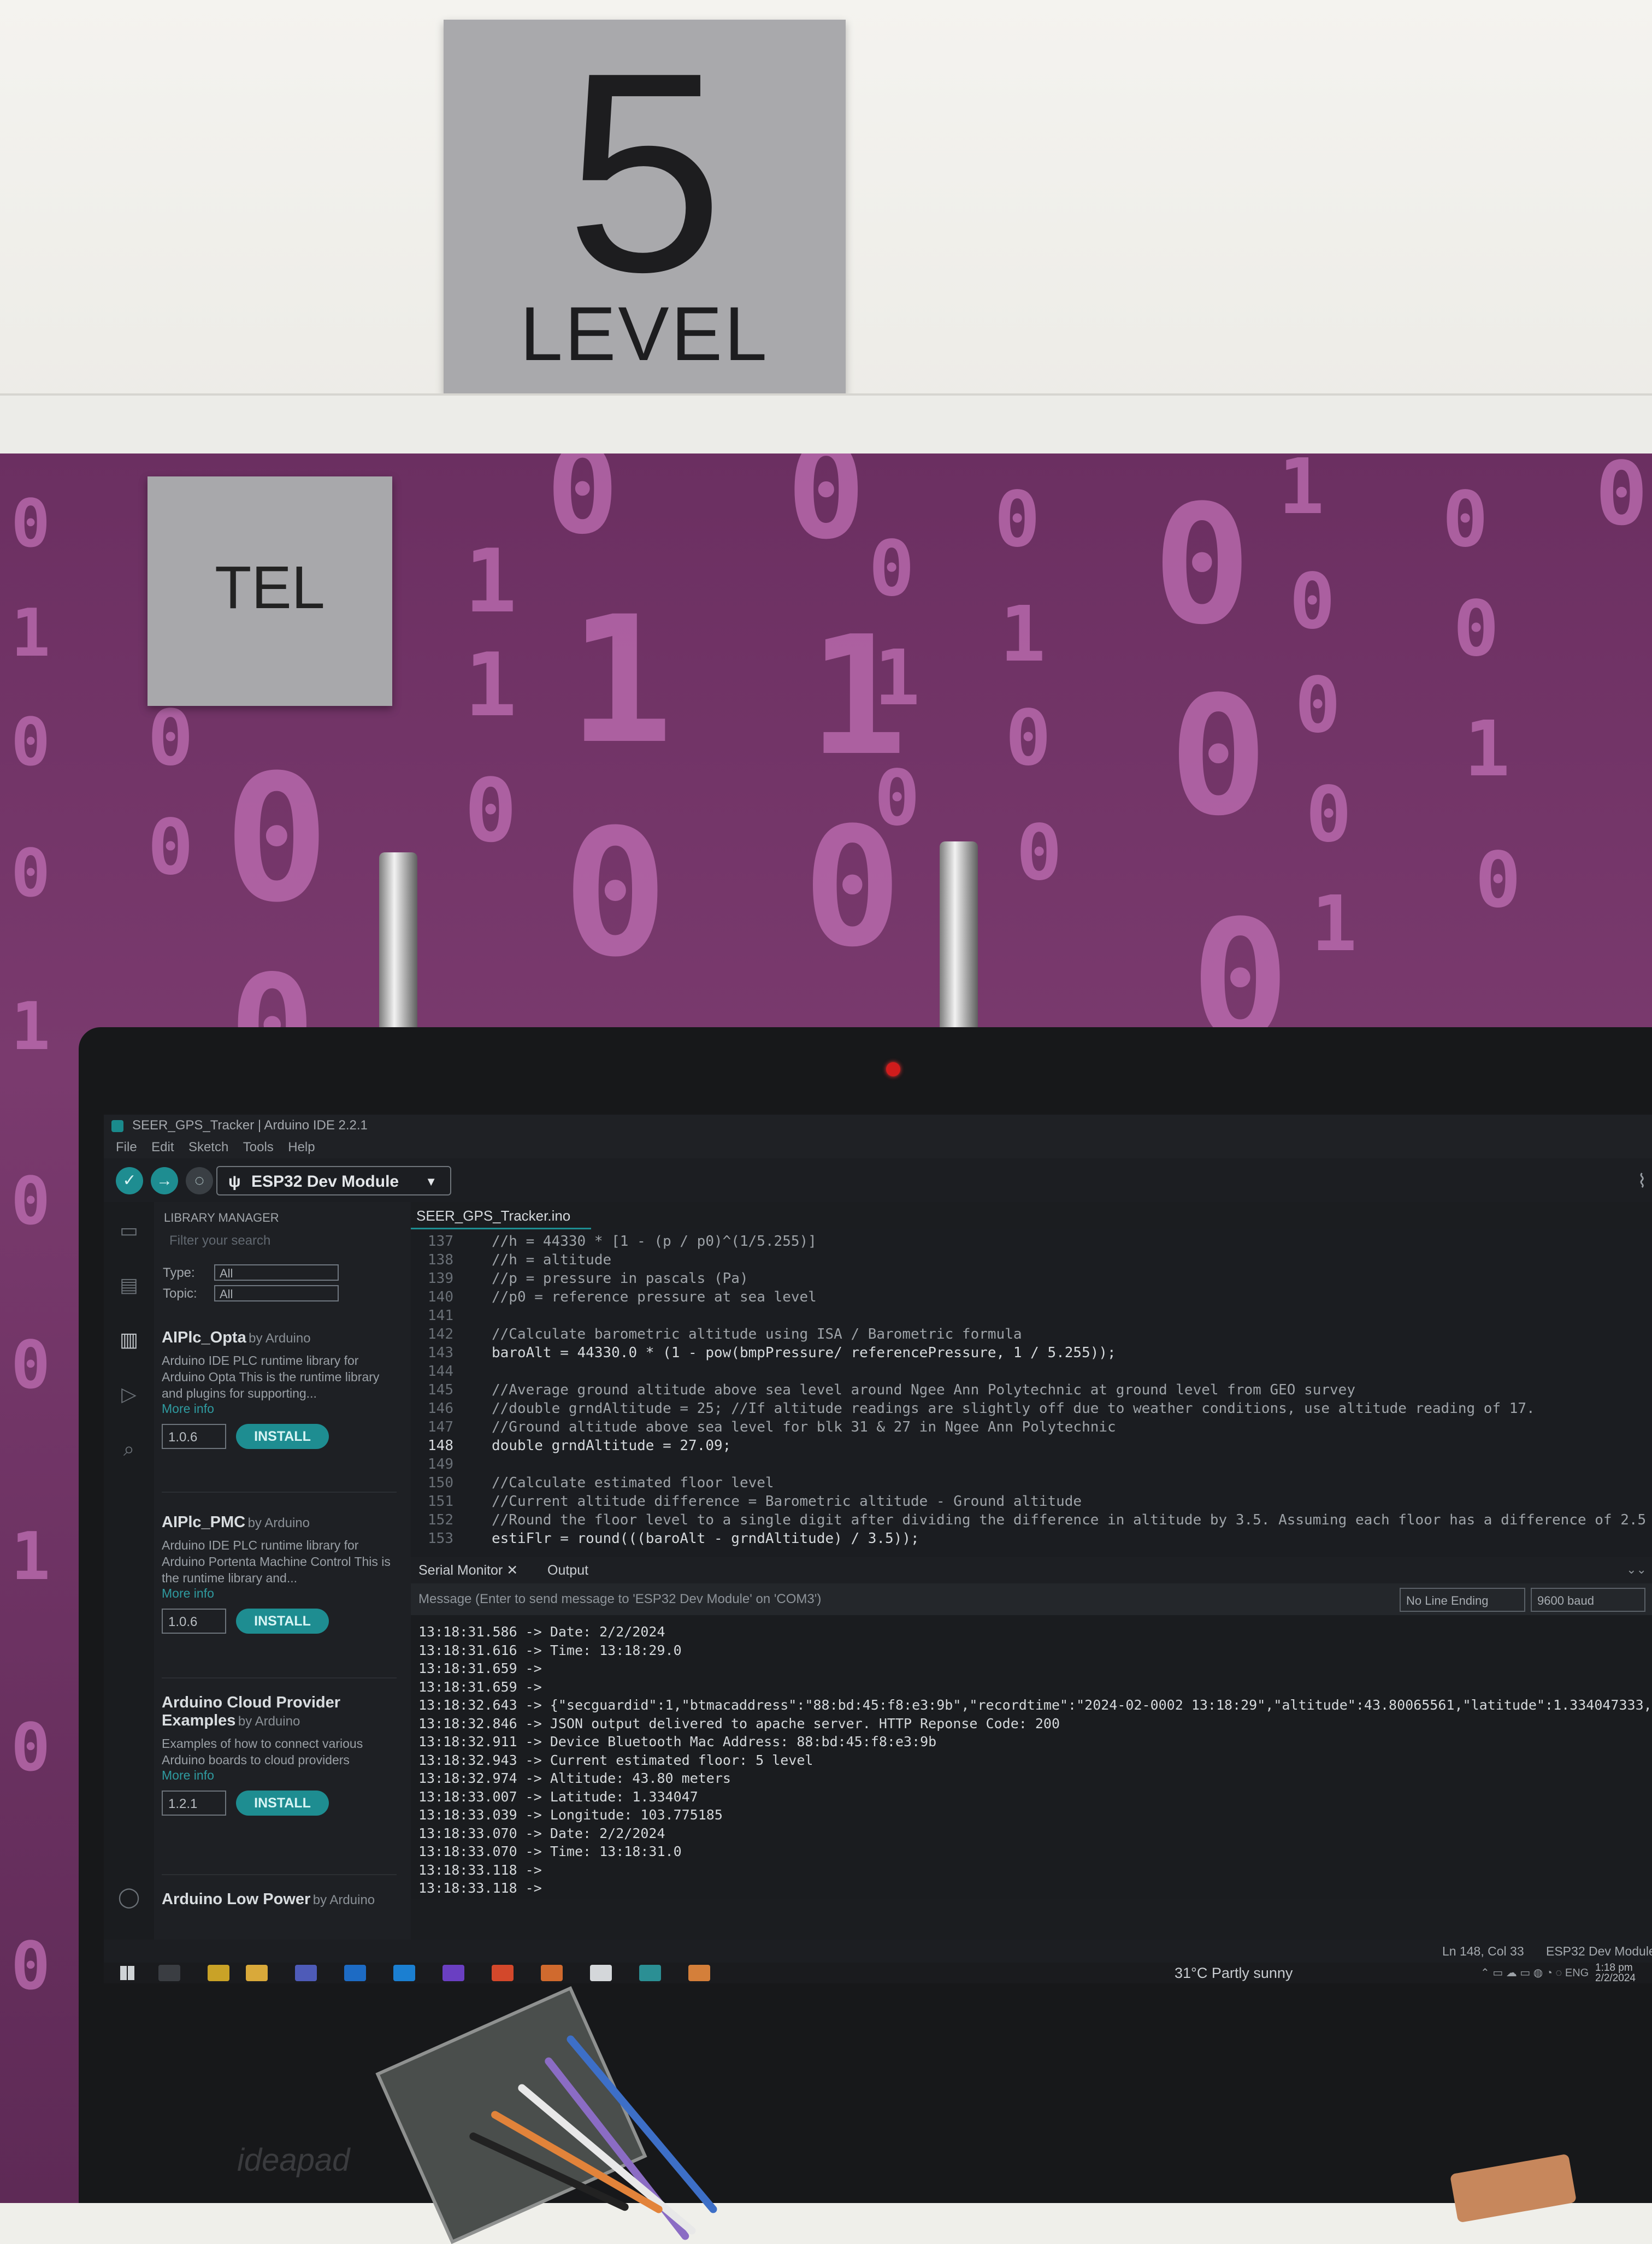 The height and width of the screenshot is (2244, 1652). Describe the element at coordinates (503, 1973) in the screenshot. I see `brave-browser-icon` at that location.